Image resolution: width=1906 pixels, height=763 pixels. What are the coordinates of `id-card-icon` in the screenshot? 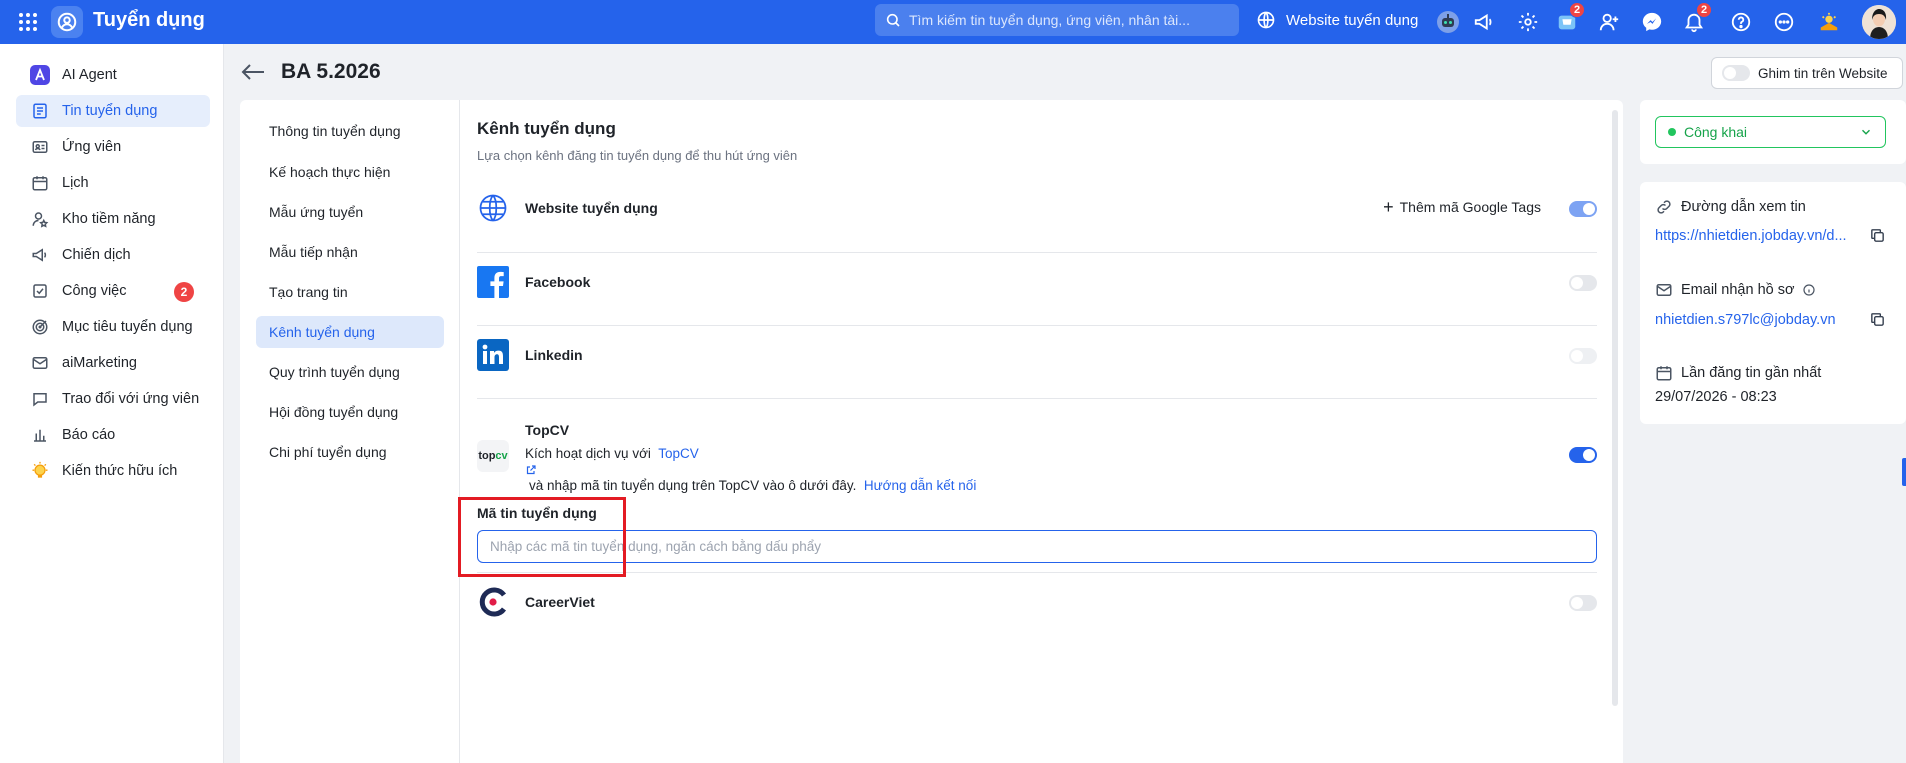 It's located at (40, 147).